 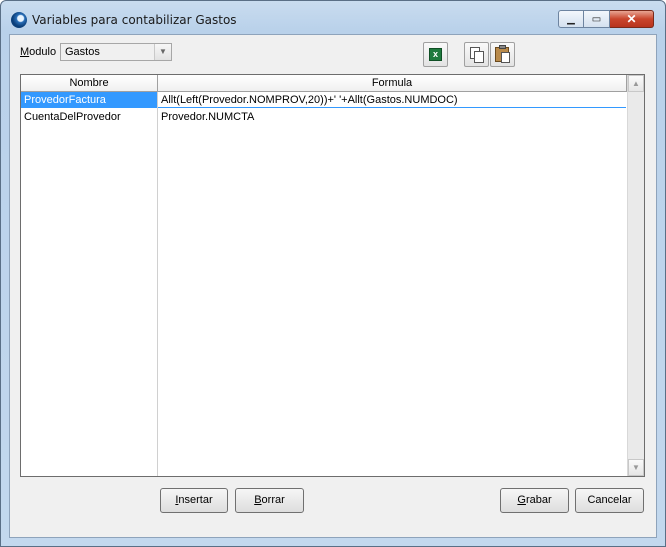 What do you see at coordinates (89, 100) in the screenshot?
I see `cell-nombre: ProvedorFactura` at bounding box center [89, 100].